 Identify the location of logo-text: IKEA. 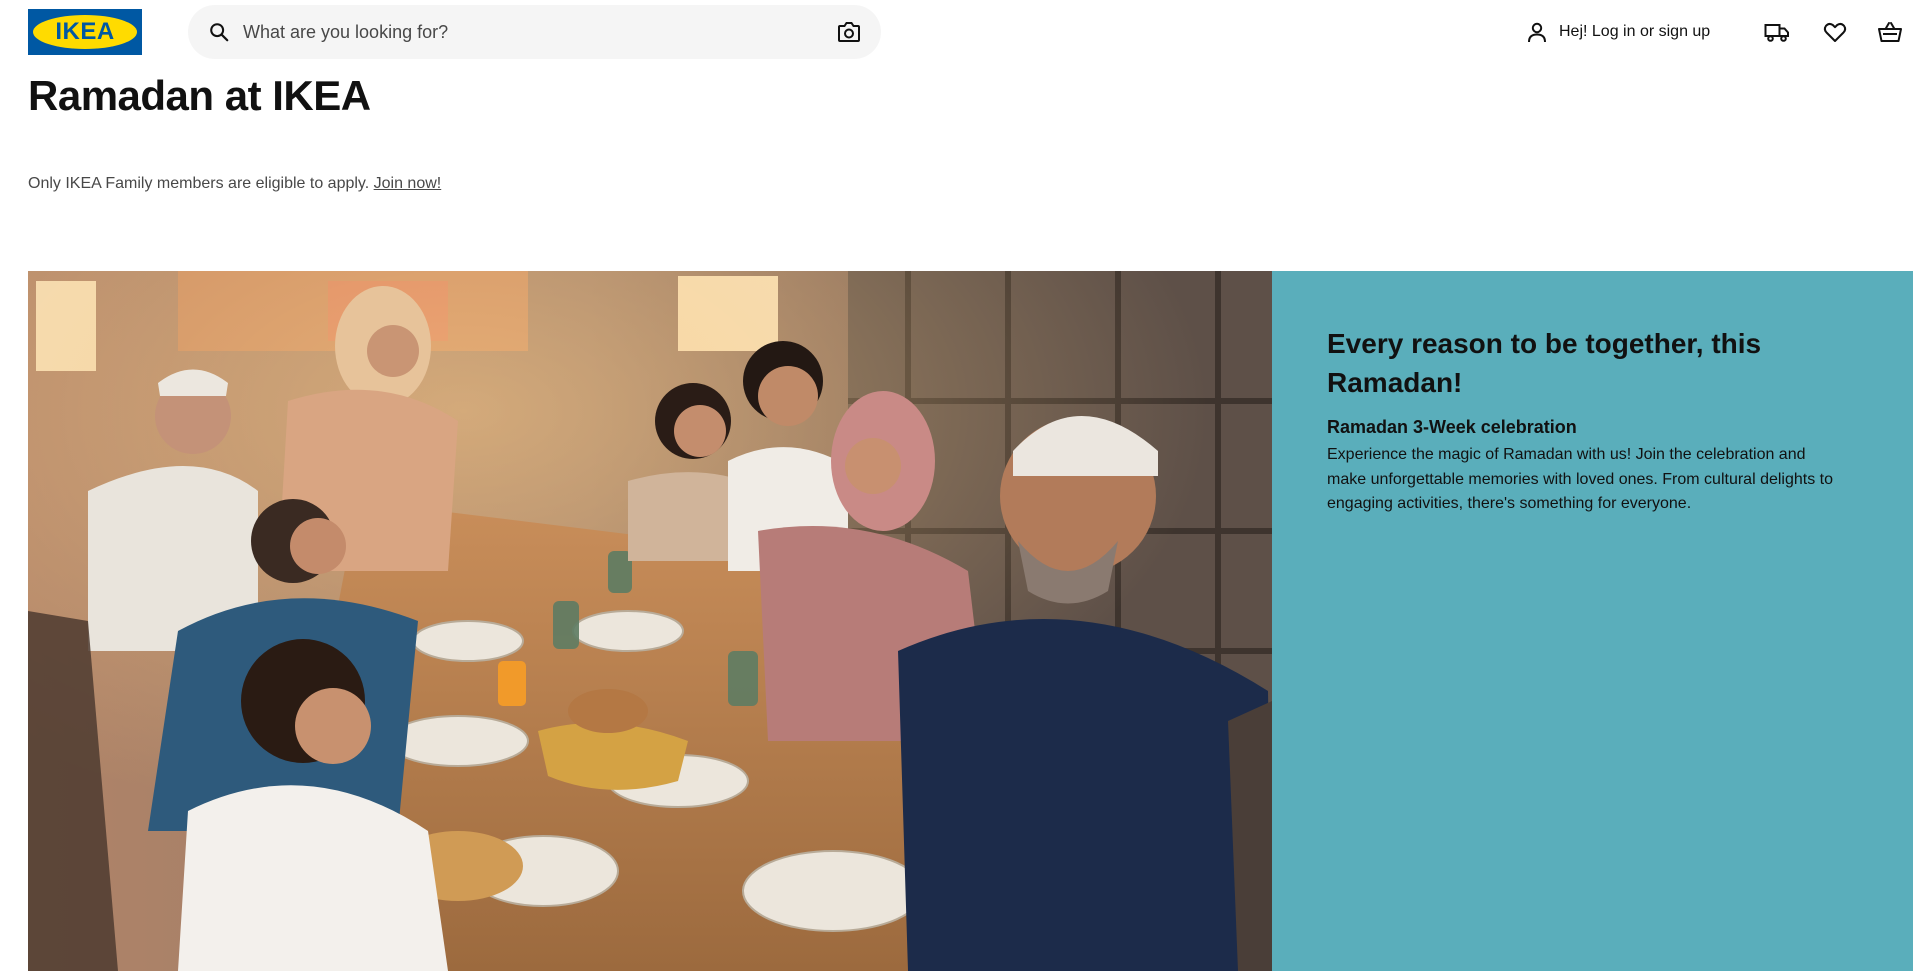
(85, 31).